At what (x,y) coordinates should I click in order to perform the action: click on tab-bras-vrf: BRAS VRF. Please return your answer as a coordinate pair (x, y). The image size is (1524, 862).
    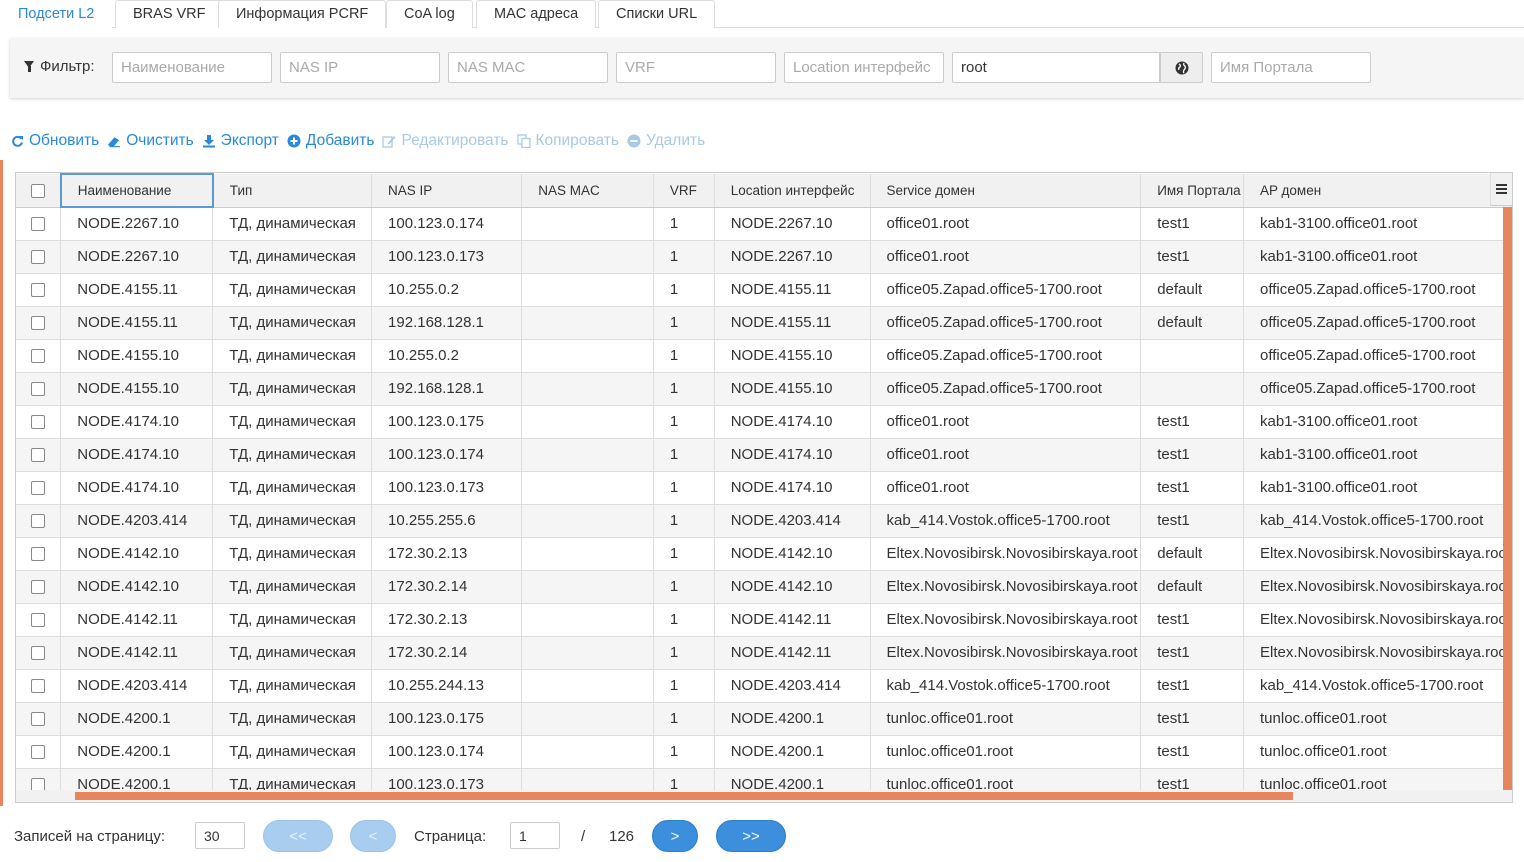
    Looking at the image, I should click on (169, 14).